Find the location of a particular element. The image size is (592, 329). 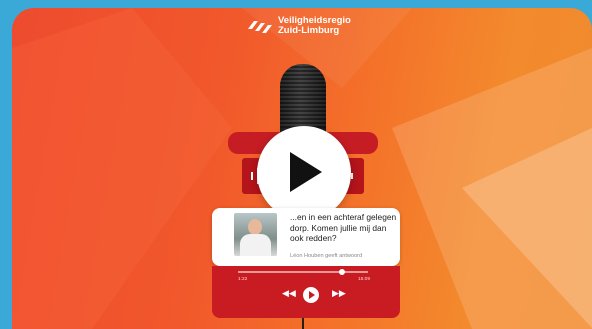

avatar is located at coordinates (255, 234).